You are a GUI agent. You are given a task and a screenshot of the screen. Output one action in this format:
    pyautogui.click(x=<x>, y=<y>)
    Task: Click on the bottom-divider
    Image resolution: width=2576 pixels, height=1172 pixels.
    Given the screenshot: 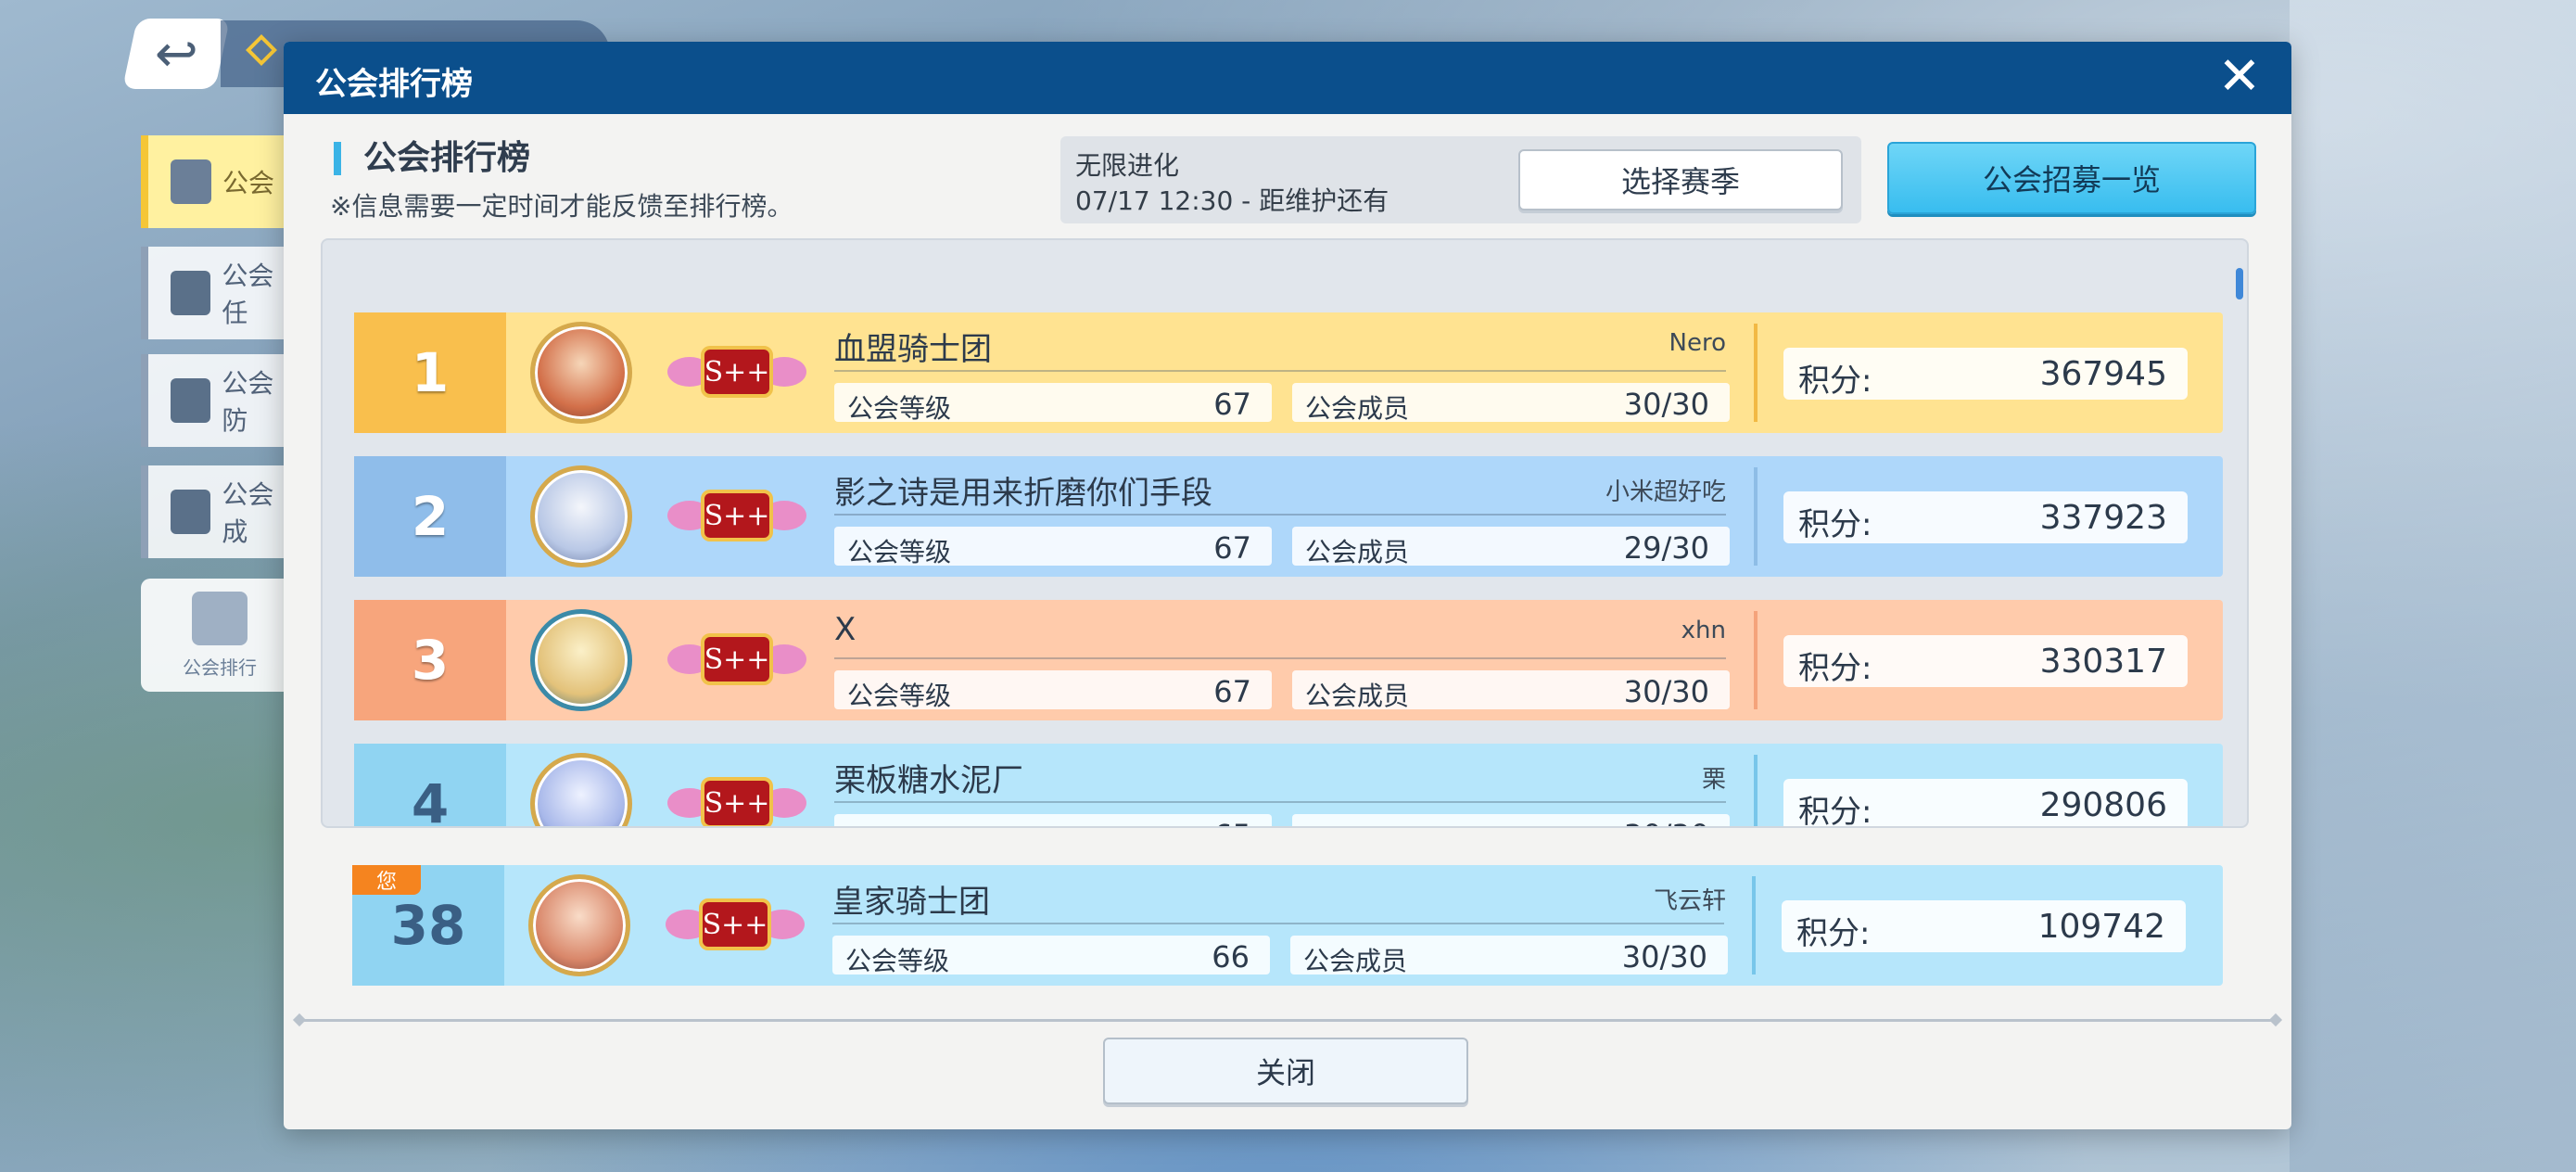 What is the action you would take?
    pyautogui.click(x=1287, y=1020)
    